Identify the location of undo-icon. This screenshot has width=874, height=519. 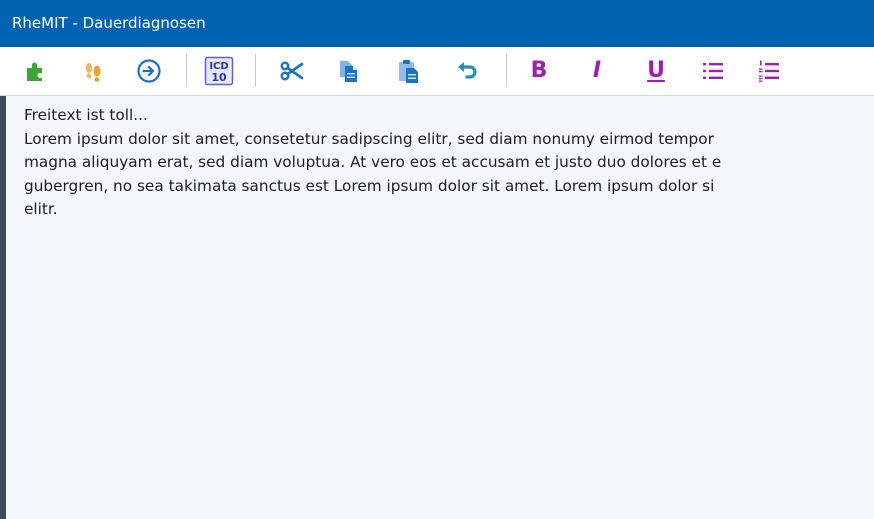
(467, 70).